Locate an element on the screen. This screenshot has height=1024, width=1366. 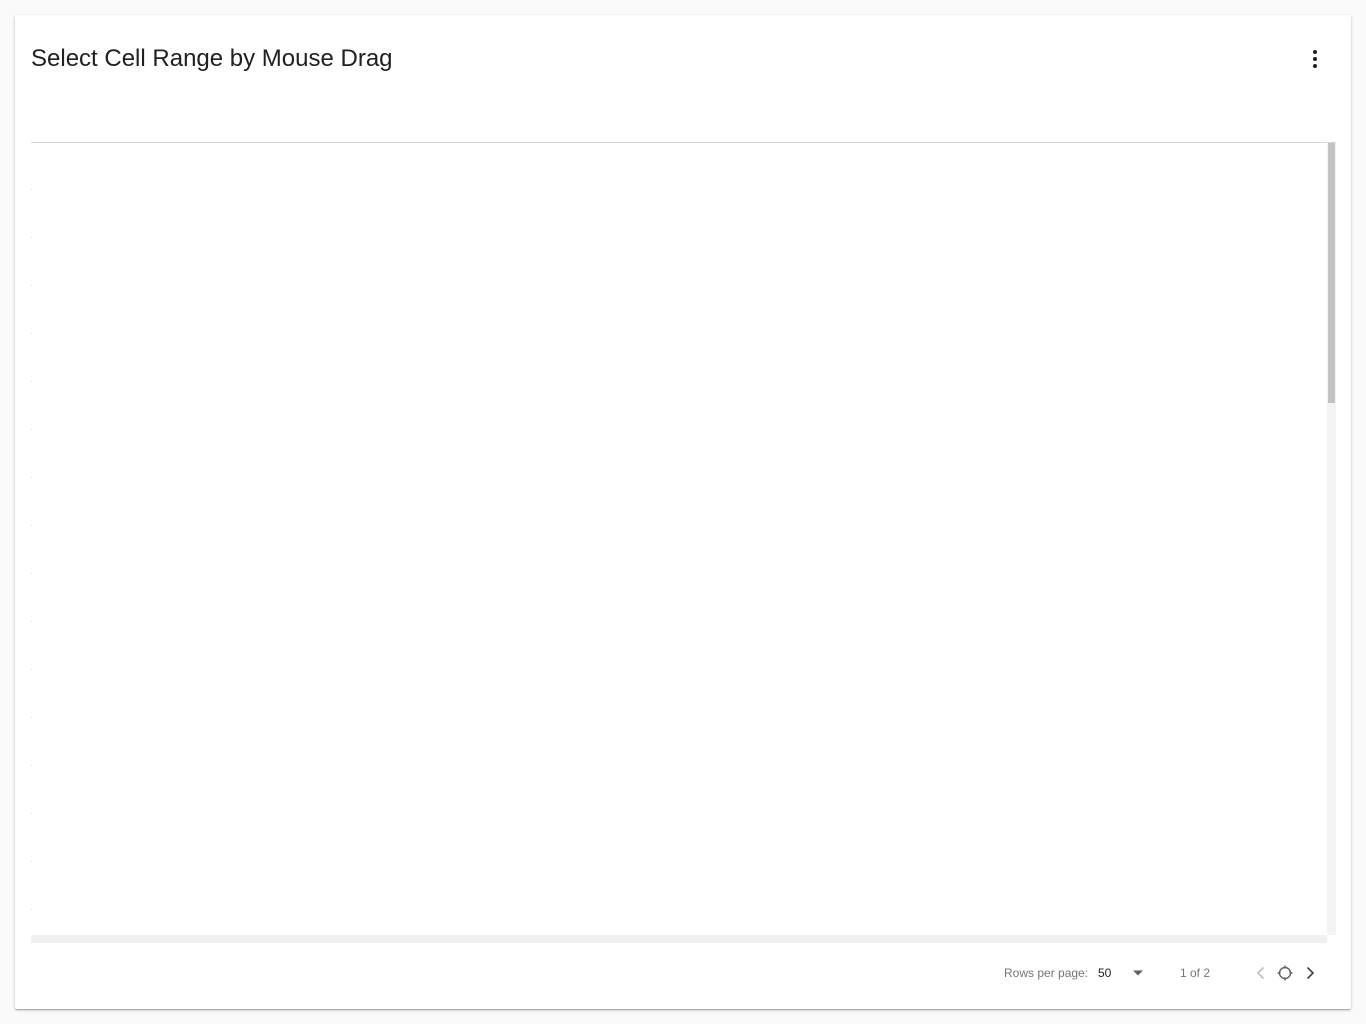
more-vert-icon is located at coordinates (1315, 59).